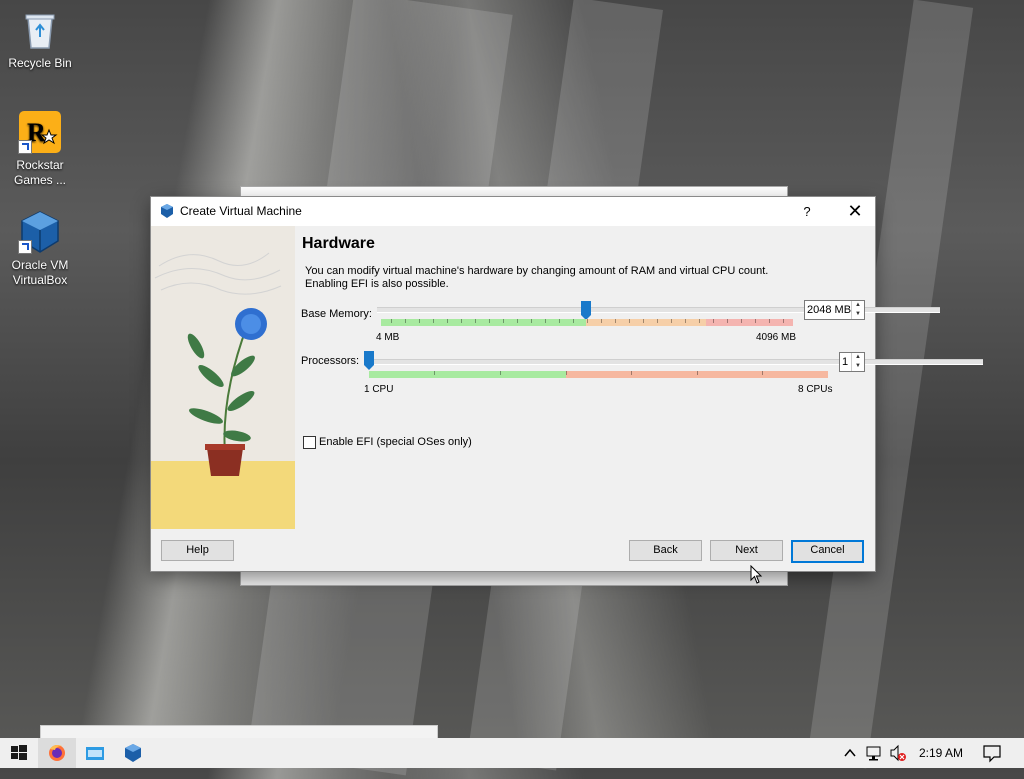 The width and height of the screenshot is (1024, 779). Describe the element at coordinates (40, 30) in the screenshot. I see `recycle-bin-icon` at that location.